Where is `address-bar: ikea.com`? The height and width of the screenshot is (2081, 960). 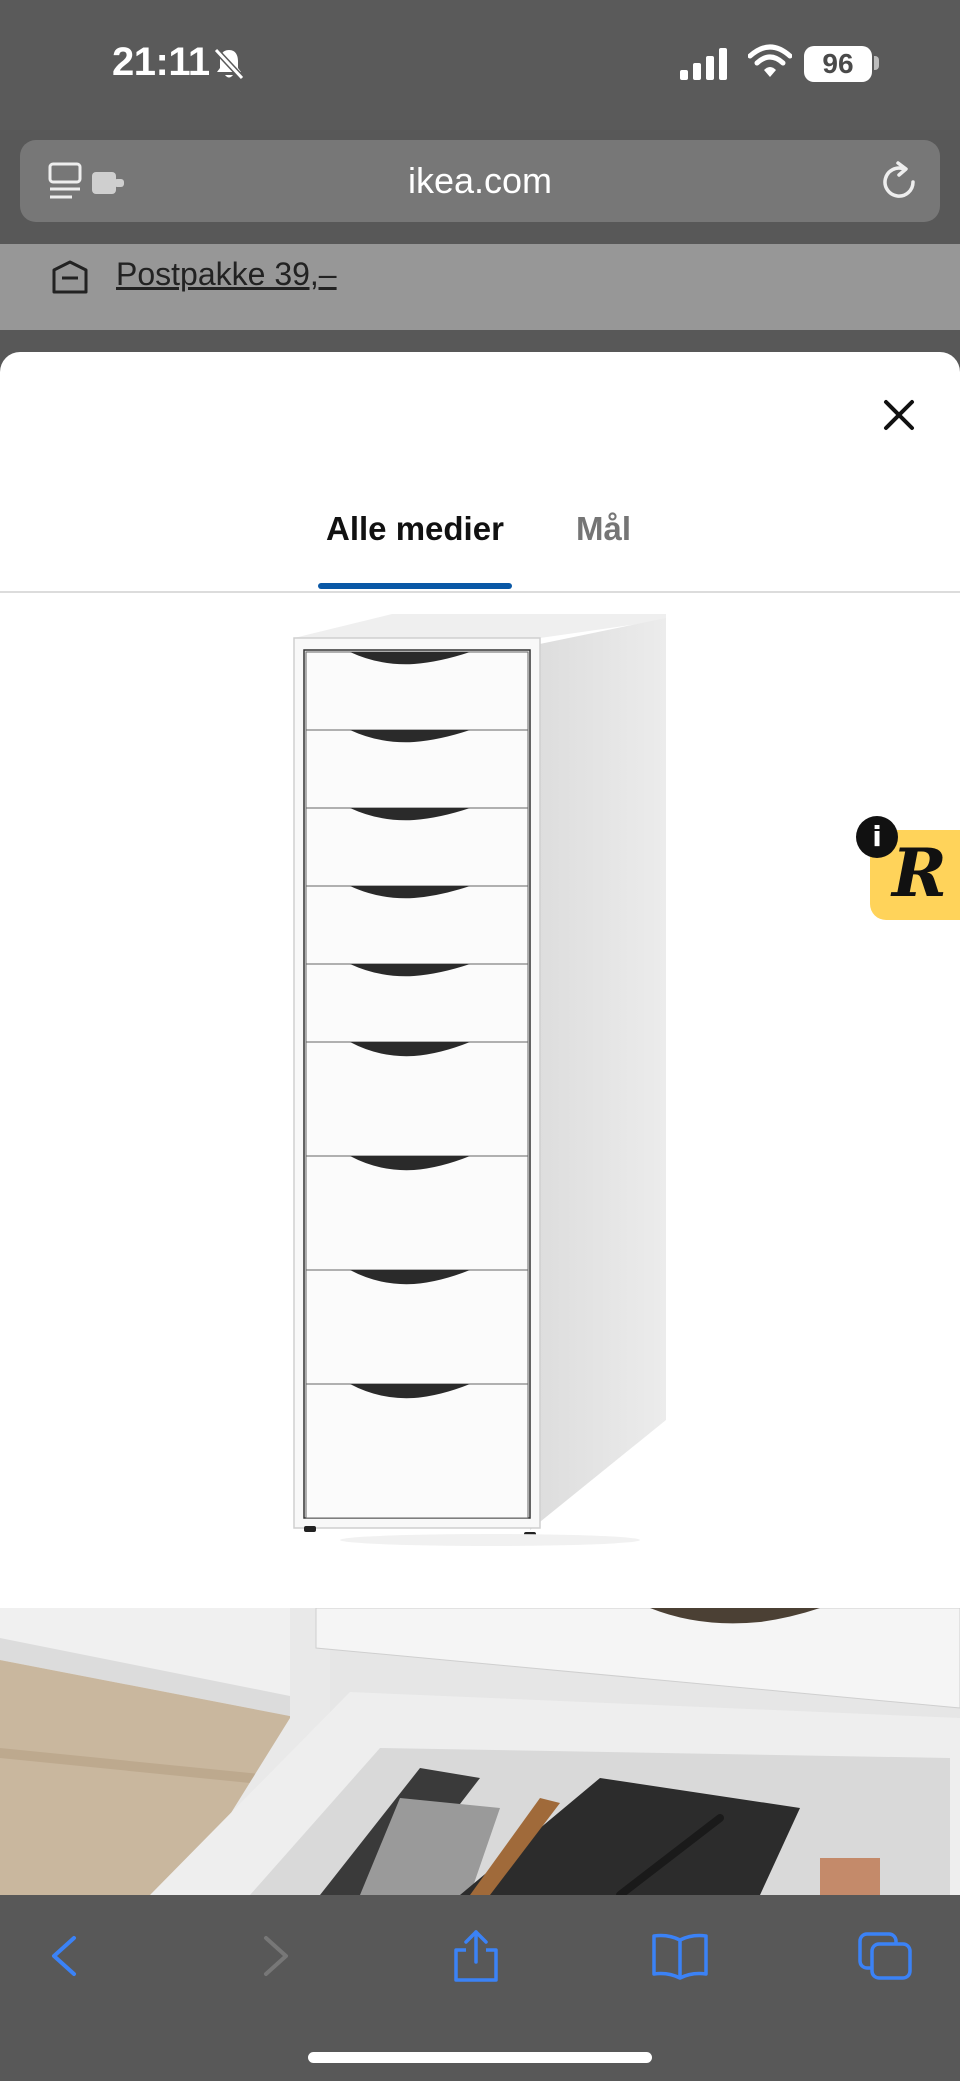 address-bar: ikea.com is located at coordinates (480, 181).